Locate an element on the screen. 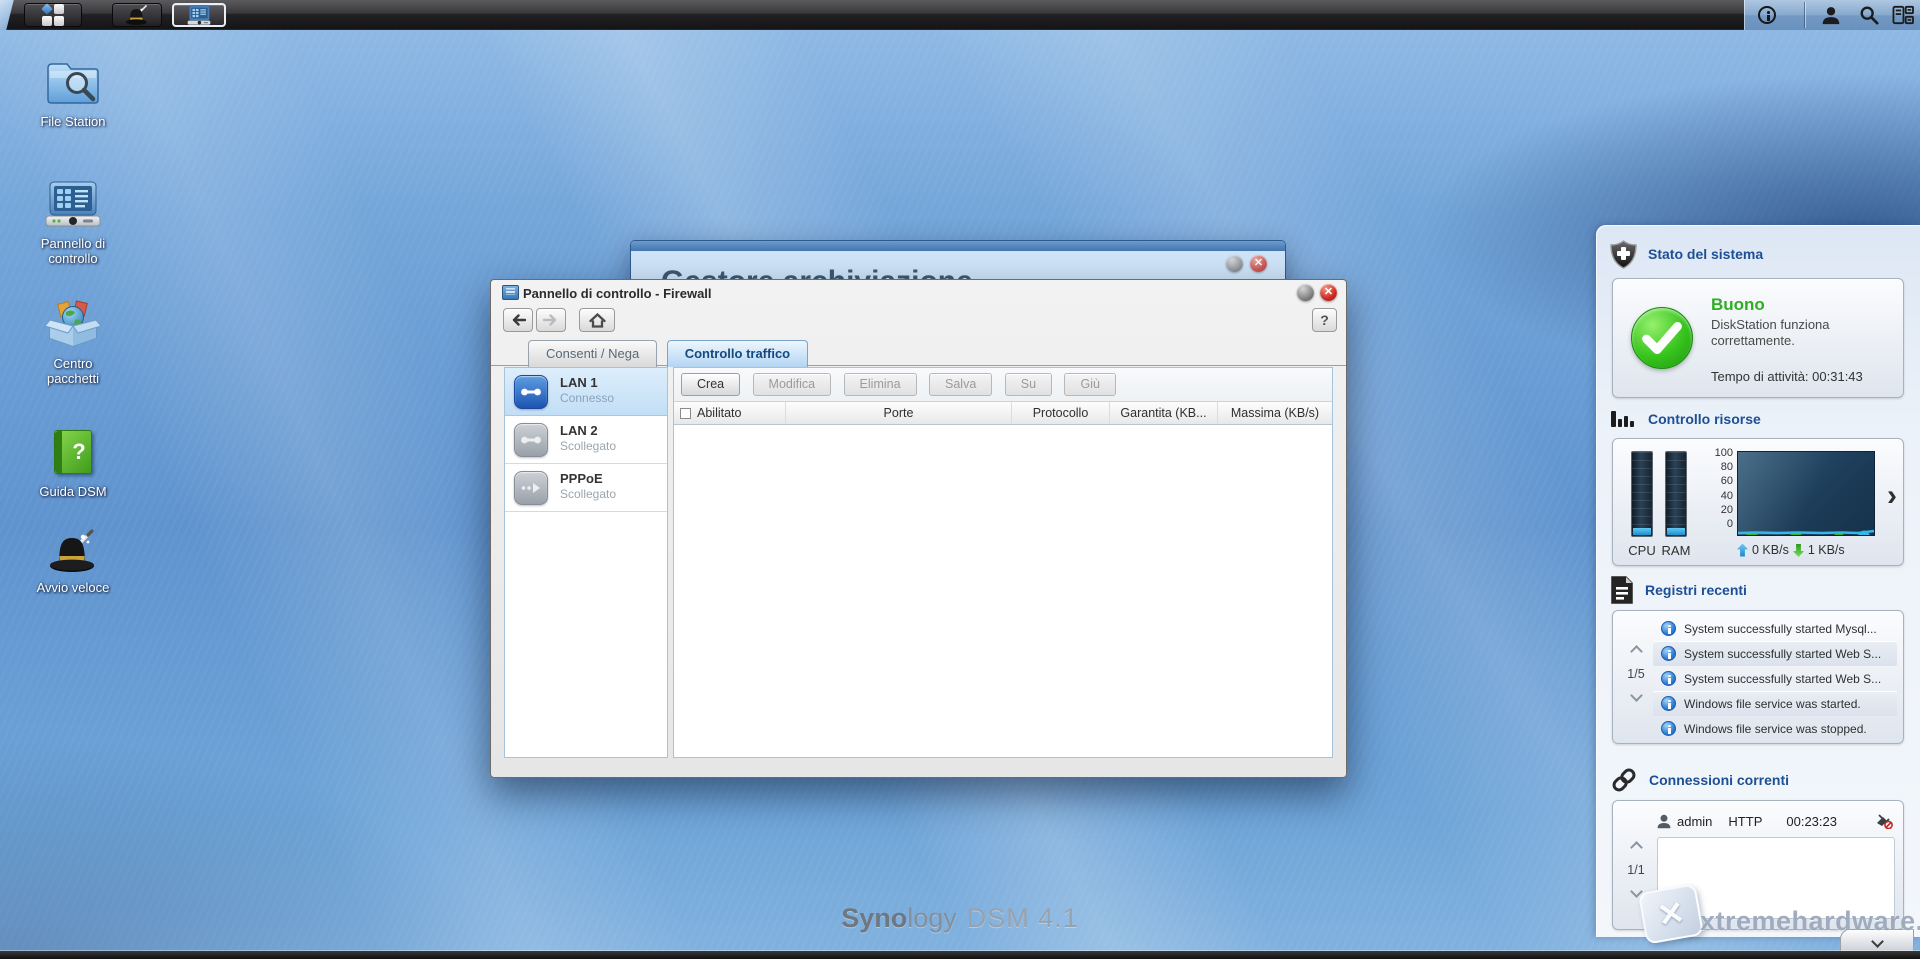  package-center-icon is located at coordinates (73, 325).